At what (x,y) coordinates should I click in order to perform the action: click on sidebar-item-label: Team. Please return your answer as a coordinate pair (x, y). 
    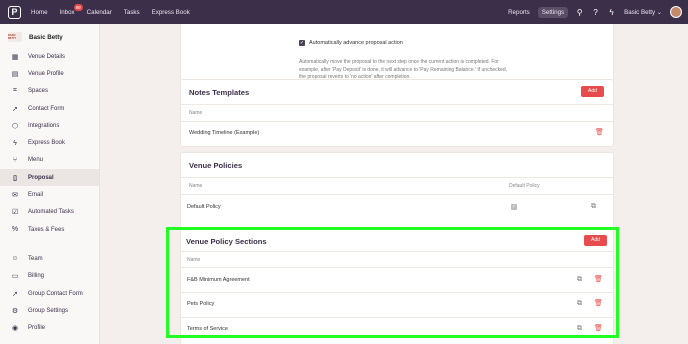
    Looking at the image, I should click on (35, 258).